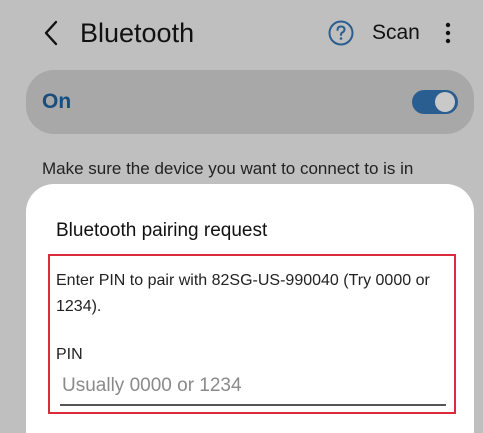 The width and height of the screenshot is (483, 433). What do you see at coordinates (445, 102) in the screenshot?
I see `toggle-knob` at bounding box center [445, 102].